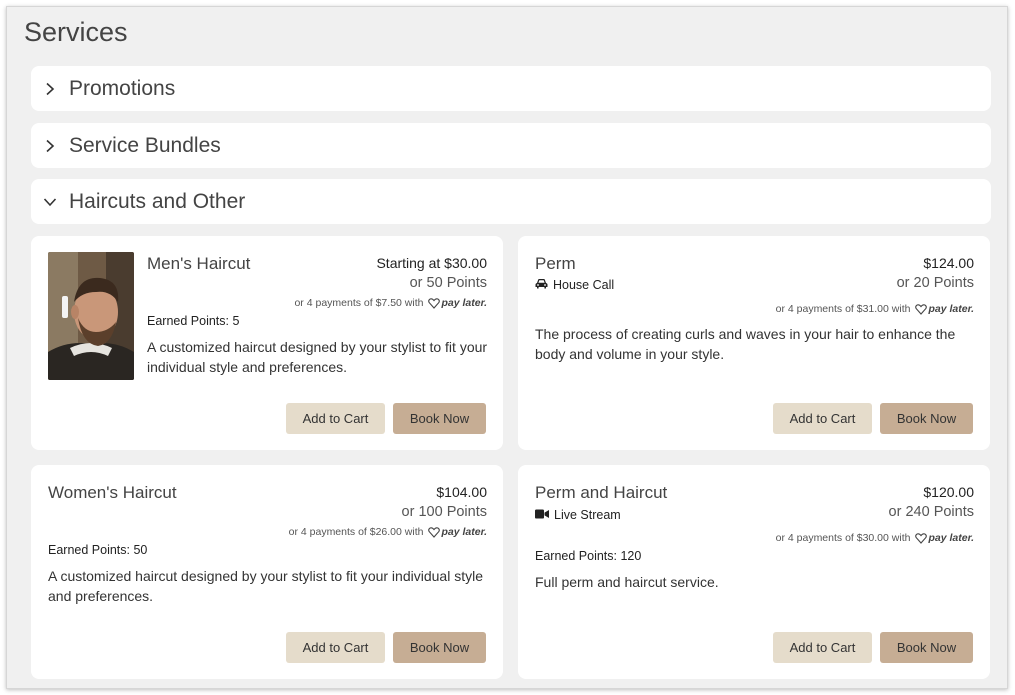  What do you see at coordinates (145, 145) in the screenshot?
I see `accordion-label: Service Bundles` at bounding box center [145, 145].